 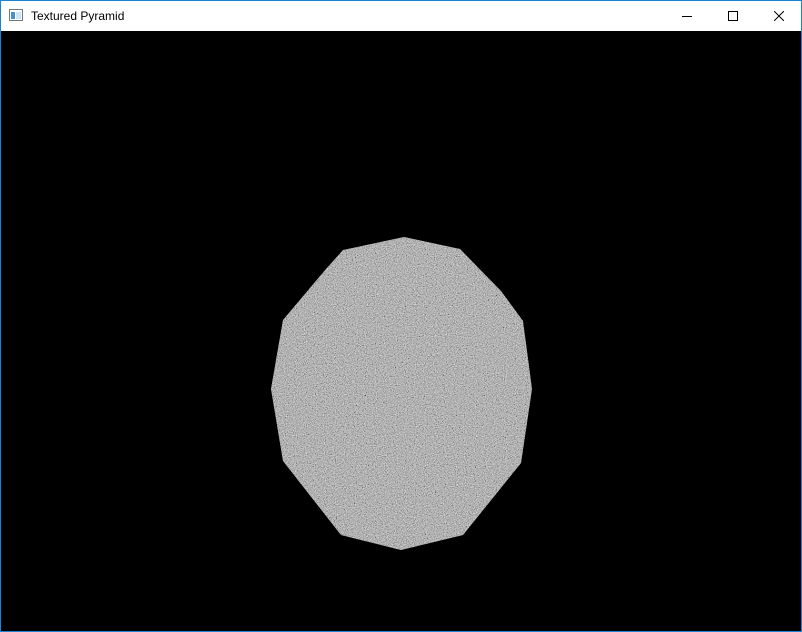 I want to click on app-icon-right-pane, so click(x=18, y=15).